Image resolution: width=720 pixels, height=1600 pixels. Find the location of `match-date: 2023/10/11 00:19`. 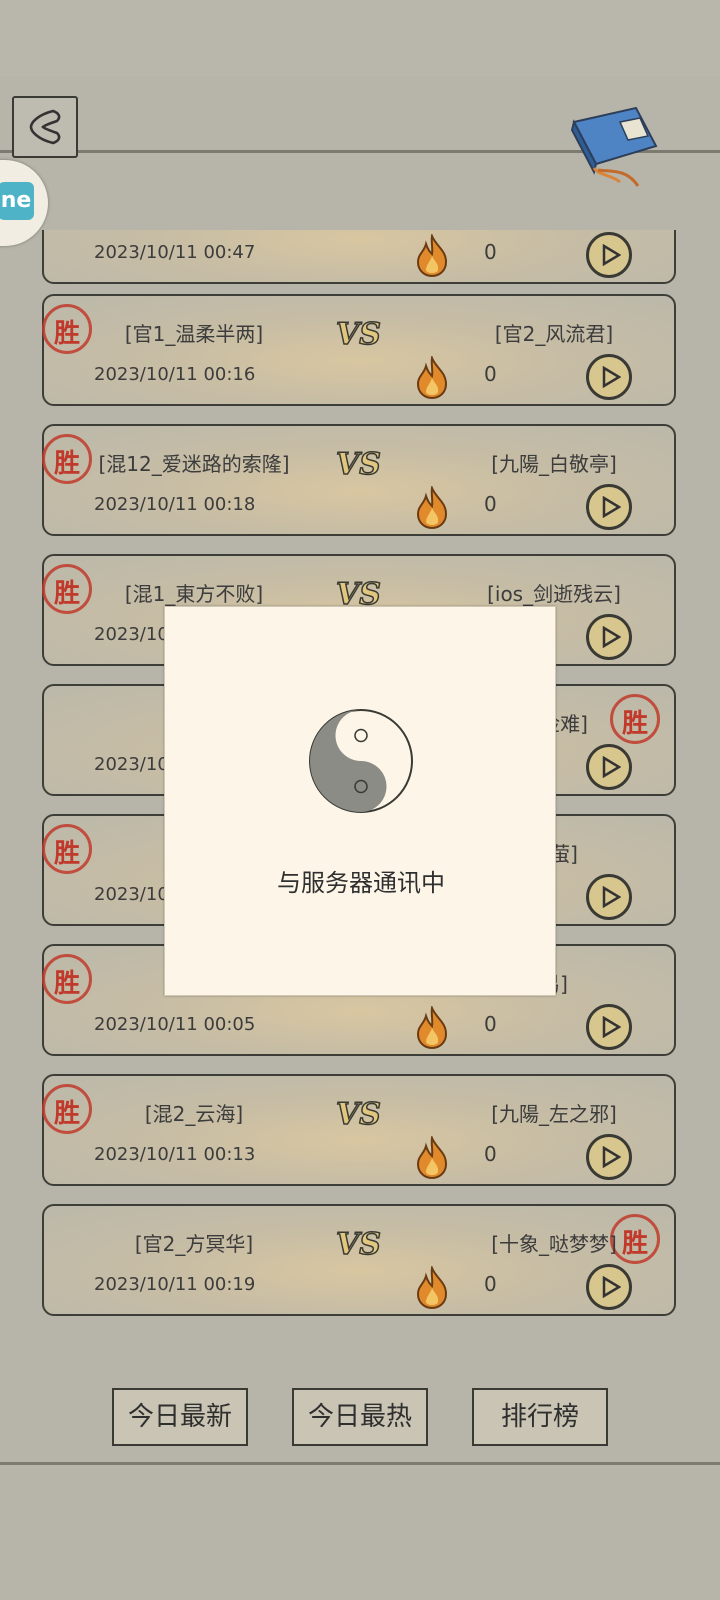

match-date: 2023/10/11 00:19 is located at coordinates (175, 1284).